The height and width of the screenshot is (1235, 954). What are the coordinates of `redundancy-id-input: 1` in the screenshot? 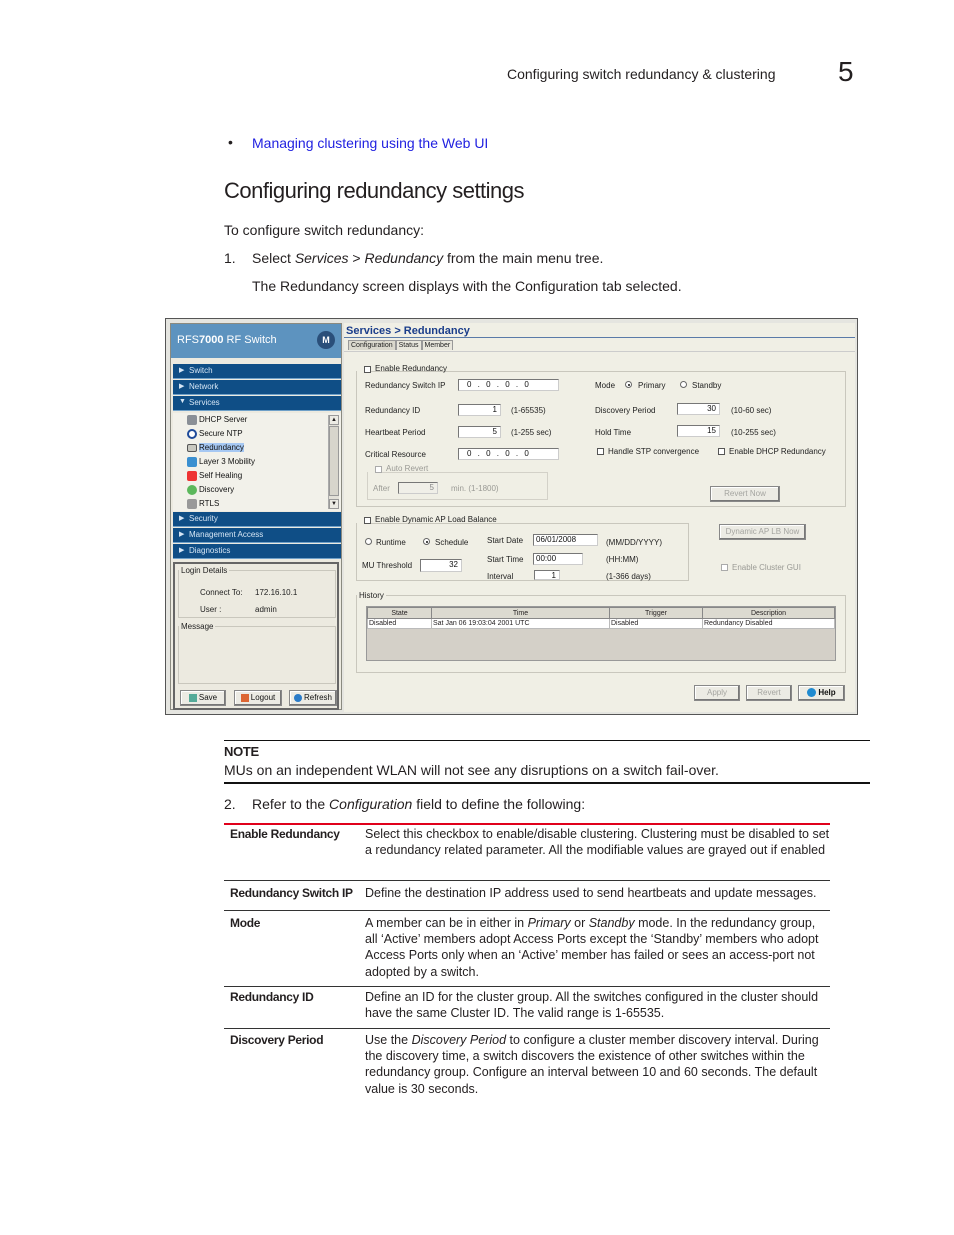 It's located at (479, 410).